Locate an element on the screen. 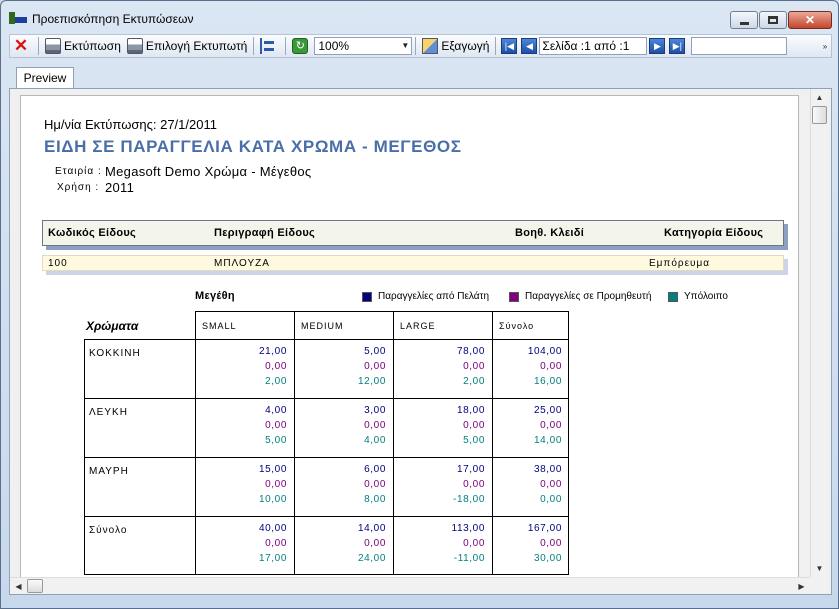  color-name: ΜΑΥΡΗ is located at coordinates (109, 471).